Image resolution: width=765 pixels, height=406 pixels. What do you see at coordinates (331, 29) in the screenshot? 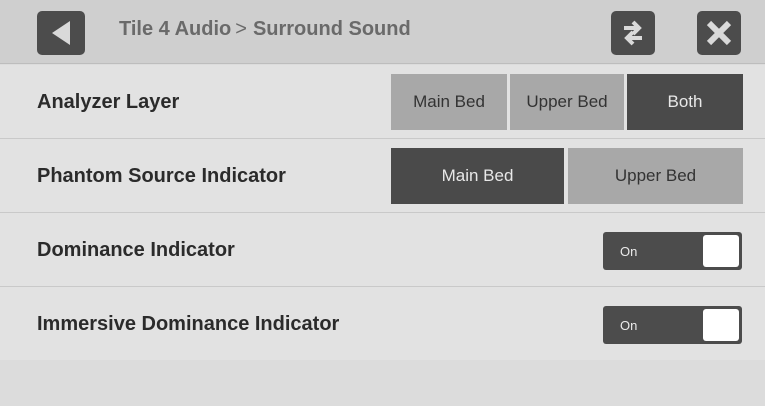
I see `breadcrumb-current: Surround Sound` at bounding box center [331, 29].